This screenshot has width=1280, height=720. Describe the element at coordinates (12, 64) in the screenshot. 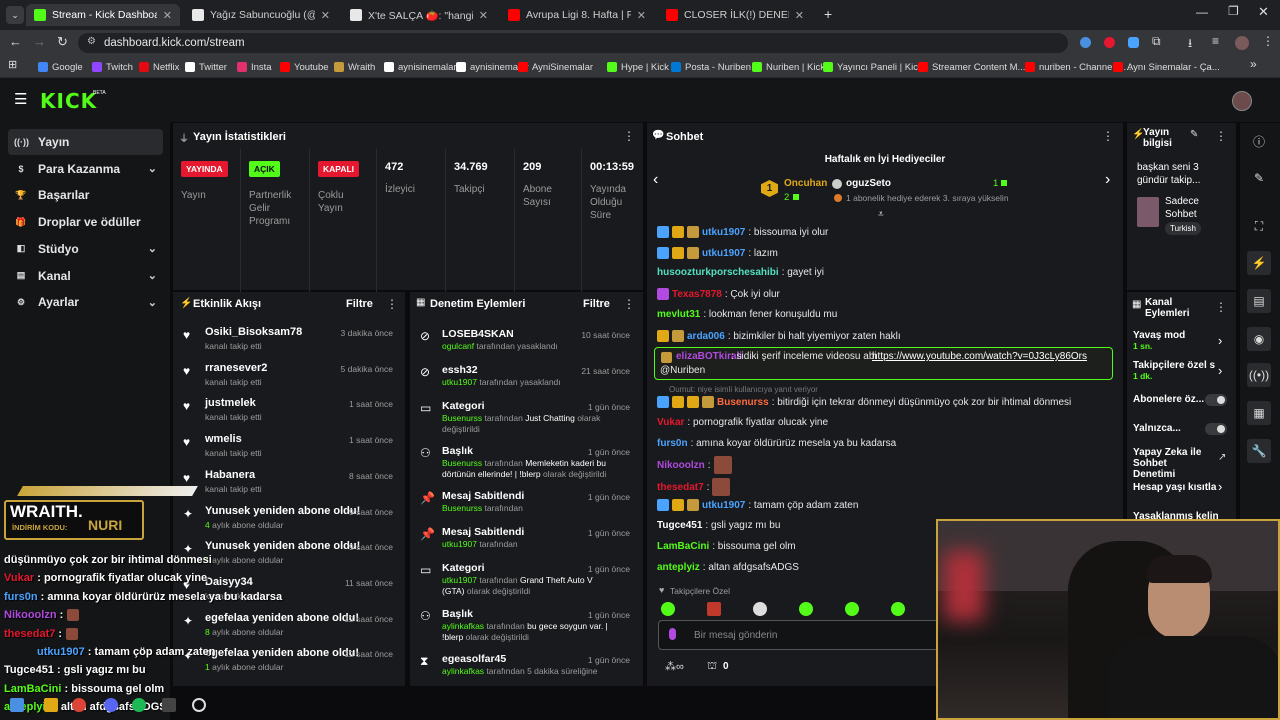

I see `apps-grid-icon: ⊞` at that location.